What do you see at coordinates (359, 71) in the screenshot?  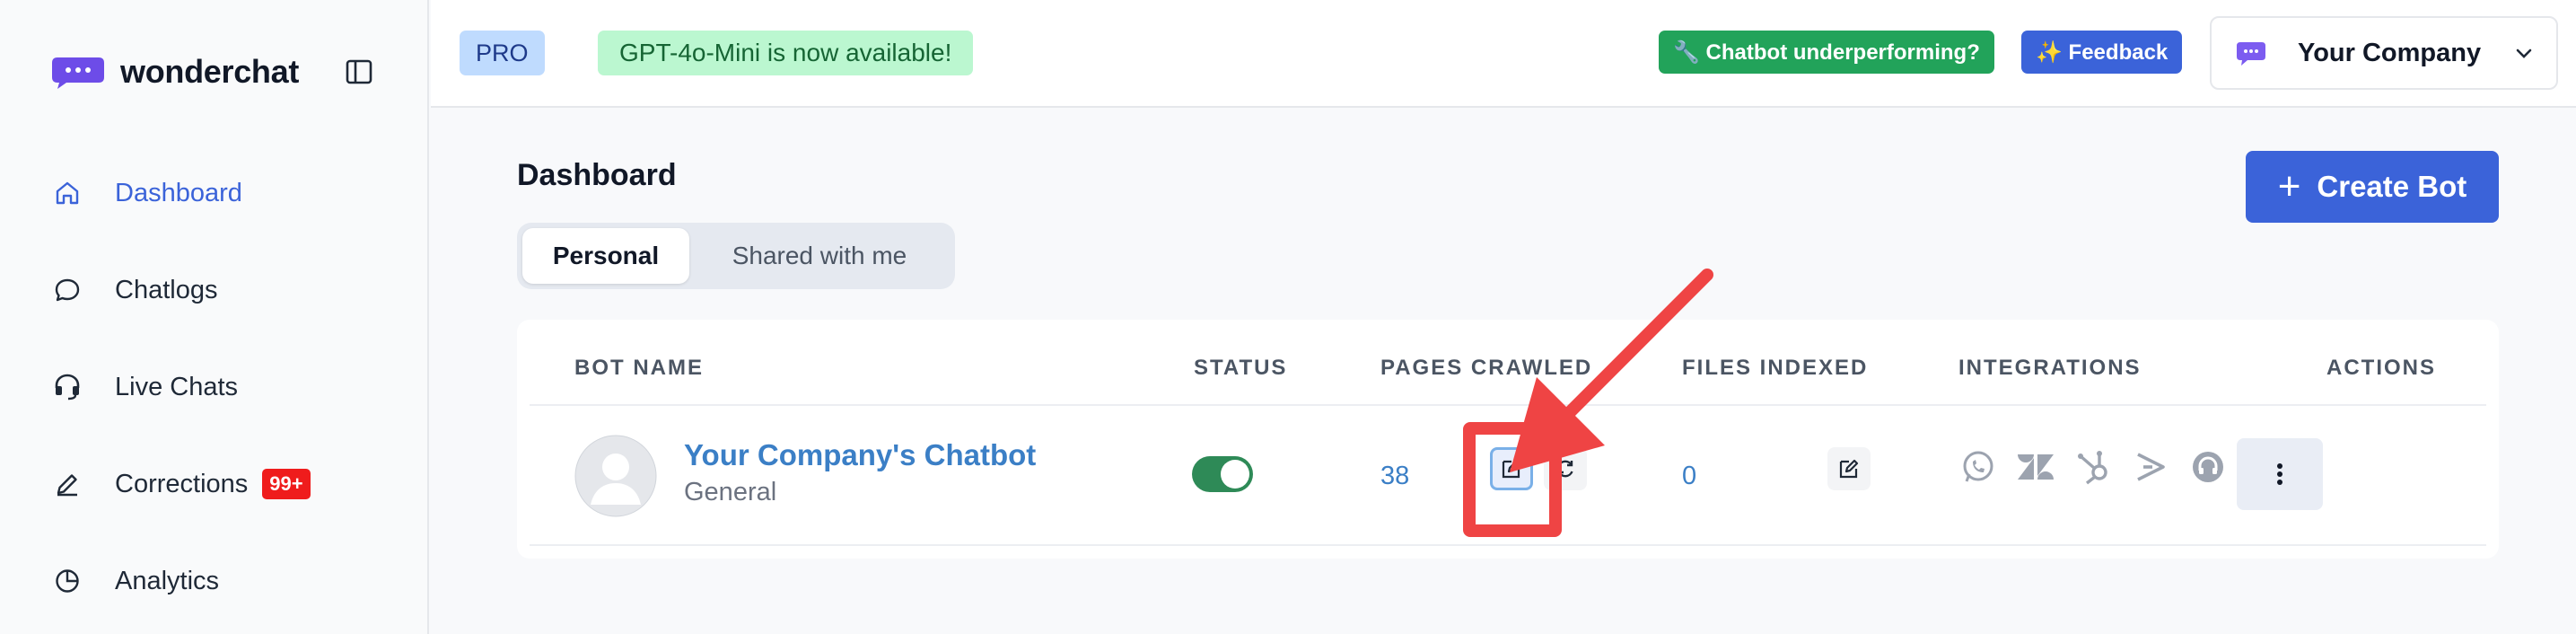 I see `sidebar-toggle-icon` at bounding box center [359, 71].